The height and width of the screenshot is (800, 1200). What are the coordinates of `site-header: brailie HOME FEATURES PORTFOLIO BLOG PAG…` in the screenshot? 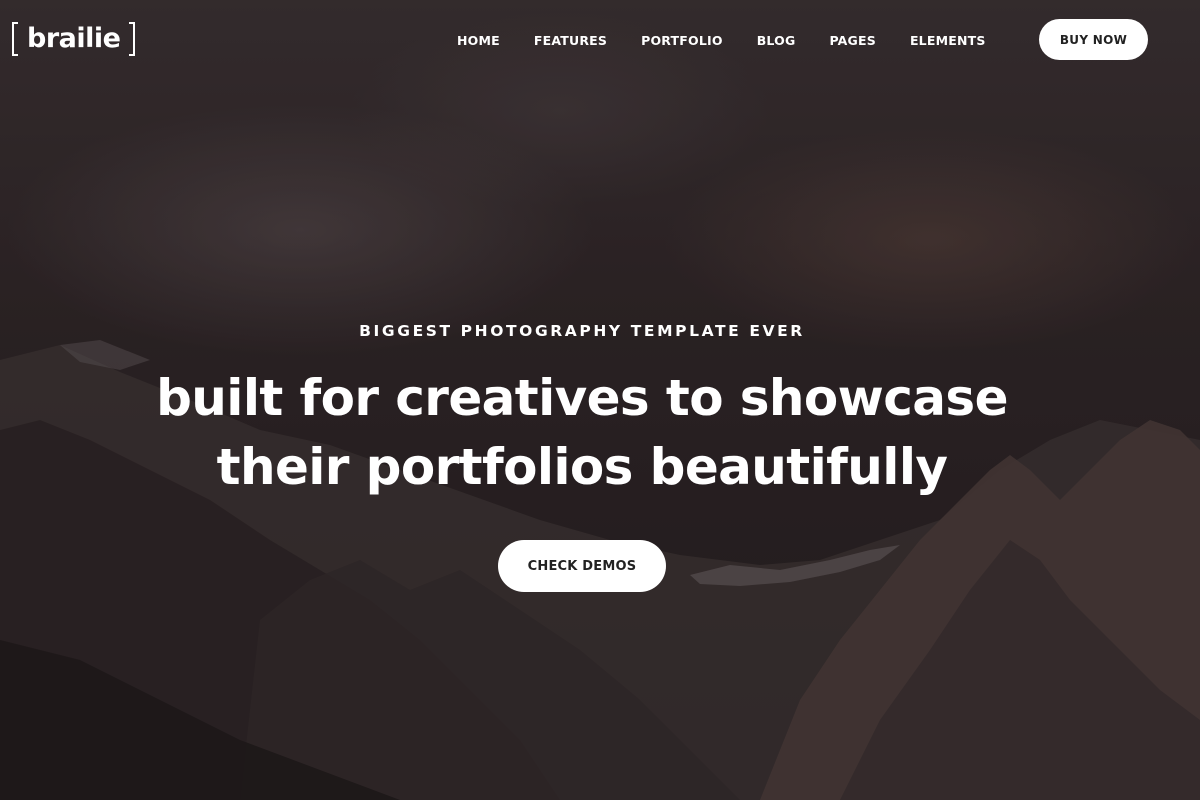 It's located at (600, 40).